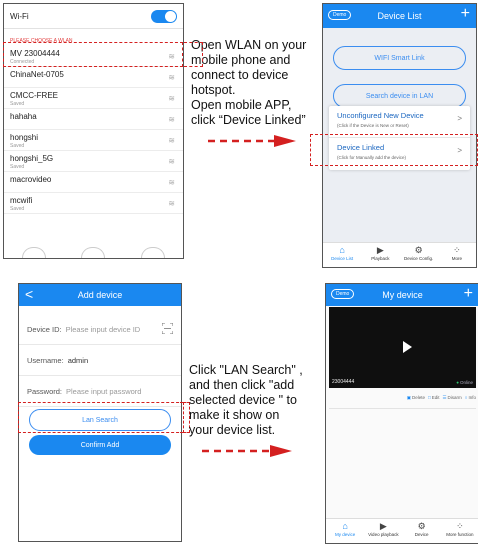 The image size is (478, 544). I want to click on instruction-line: your device list., so click(232, 430).